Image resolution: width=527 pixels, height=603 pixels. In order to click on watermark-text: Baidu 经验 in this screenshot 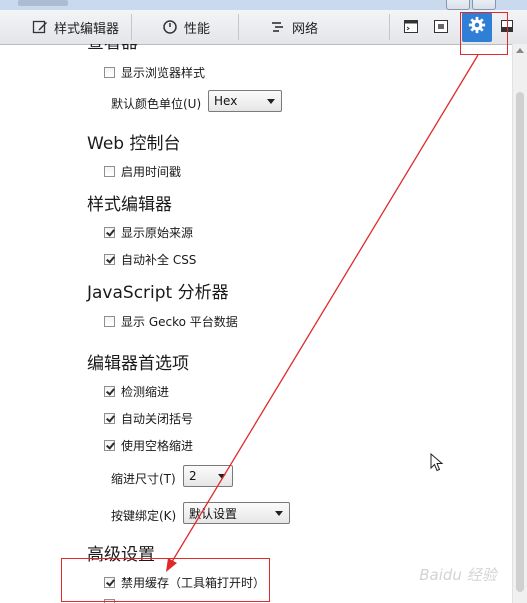, I will do `click(458, 574)`.